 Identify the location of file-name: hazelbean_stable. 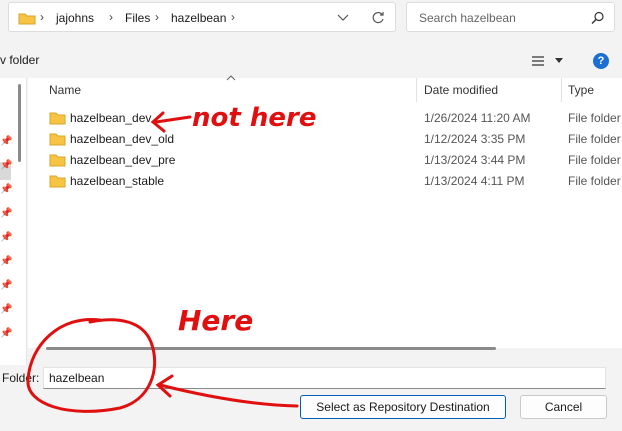
(117, 181).